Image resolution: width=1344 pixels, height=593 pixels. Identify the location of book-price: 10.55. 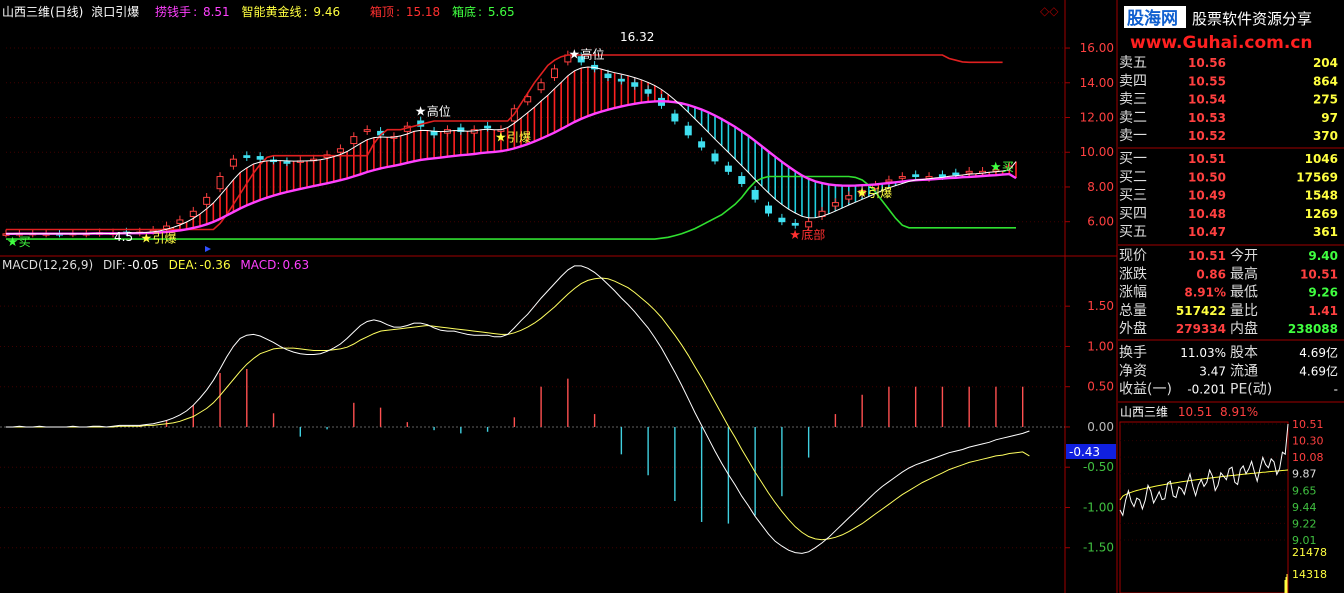
(1207, 81).